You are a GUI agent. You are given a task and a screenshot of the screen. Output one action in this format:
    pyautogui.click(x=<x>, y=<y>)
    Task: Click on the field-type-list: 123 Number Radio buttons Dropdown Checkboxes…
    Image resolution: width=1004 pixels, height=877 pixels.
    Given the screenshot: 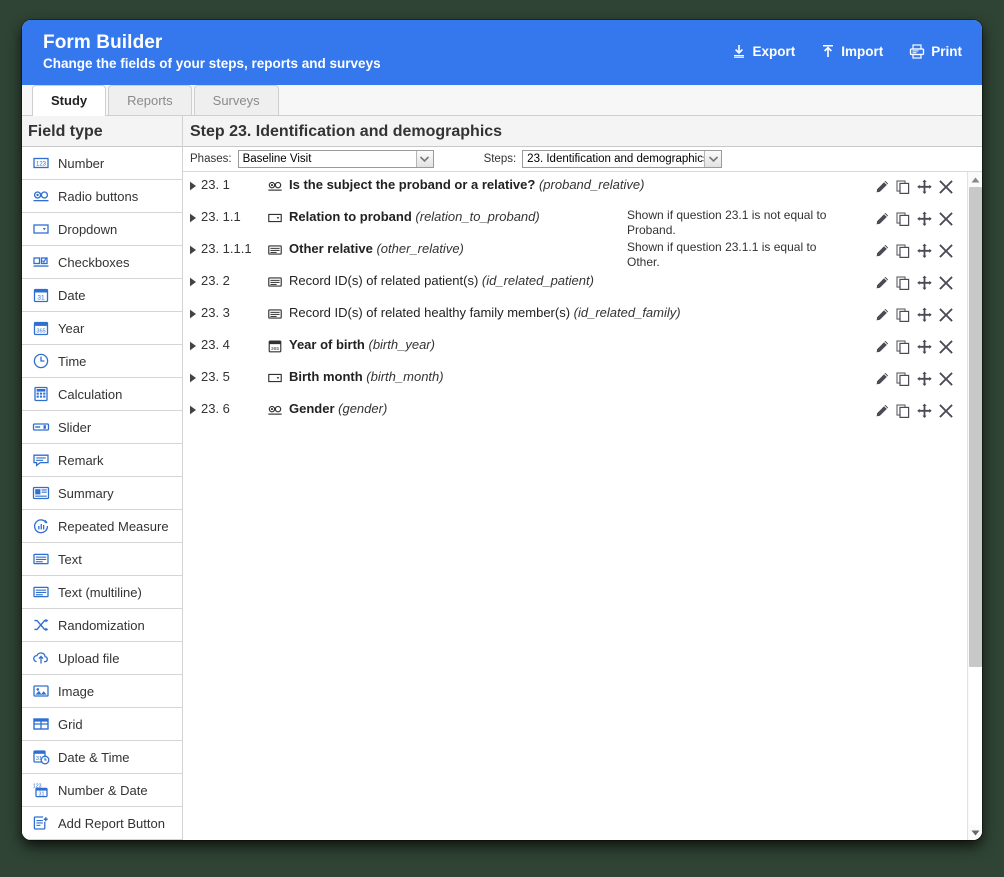 What is the action you would take?
    pyautogui.click(x=102, y=493)
    